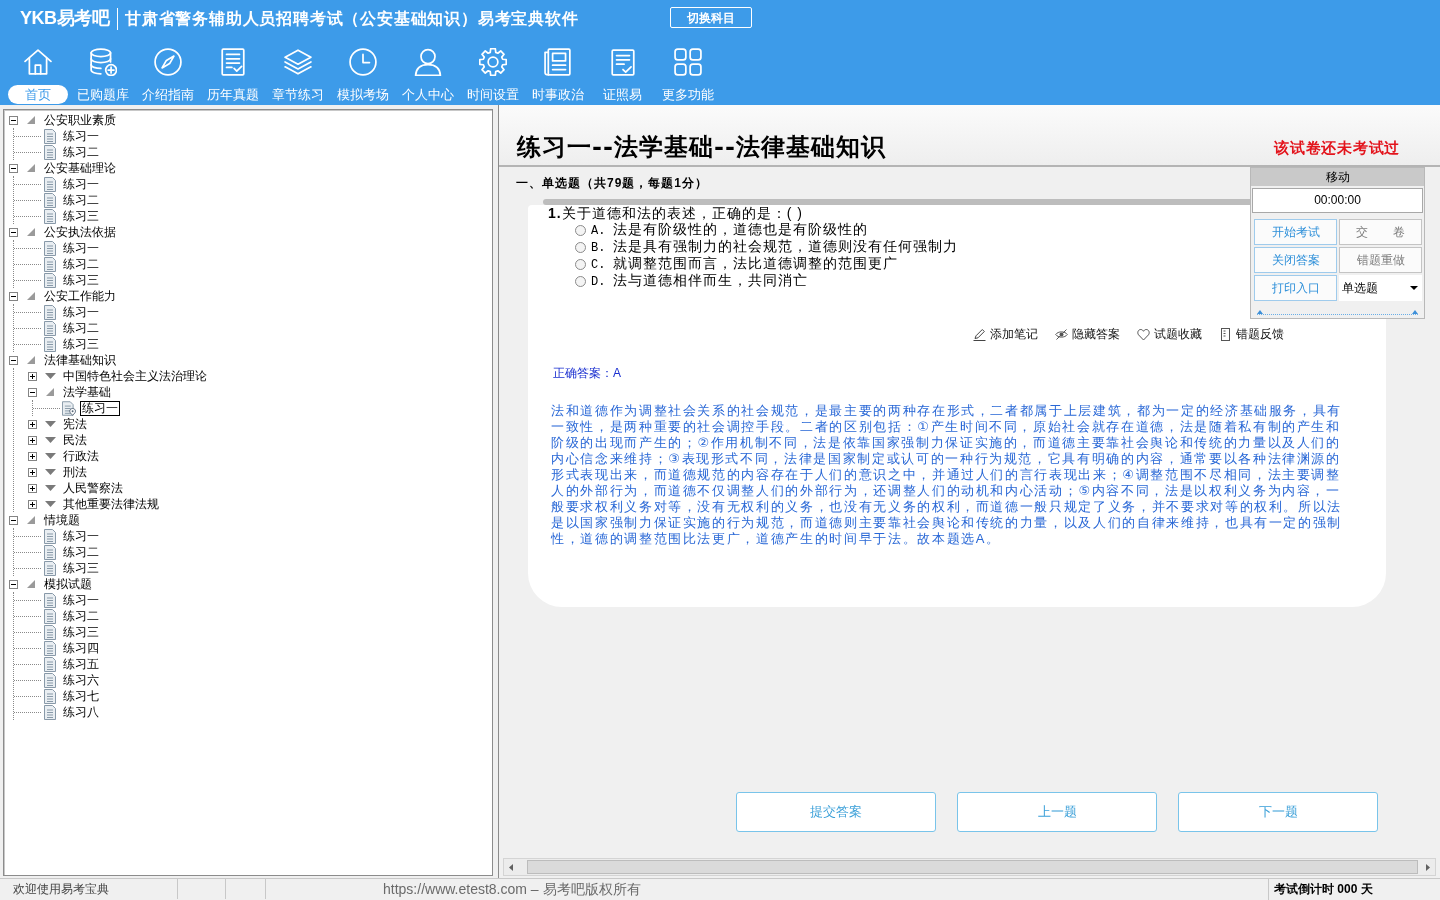 This screenshot has width=1440, height=900. Describe the element at coordinates (1295, 260) in the screenshot. I see `panel-button: 关闭答案` at that location.